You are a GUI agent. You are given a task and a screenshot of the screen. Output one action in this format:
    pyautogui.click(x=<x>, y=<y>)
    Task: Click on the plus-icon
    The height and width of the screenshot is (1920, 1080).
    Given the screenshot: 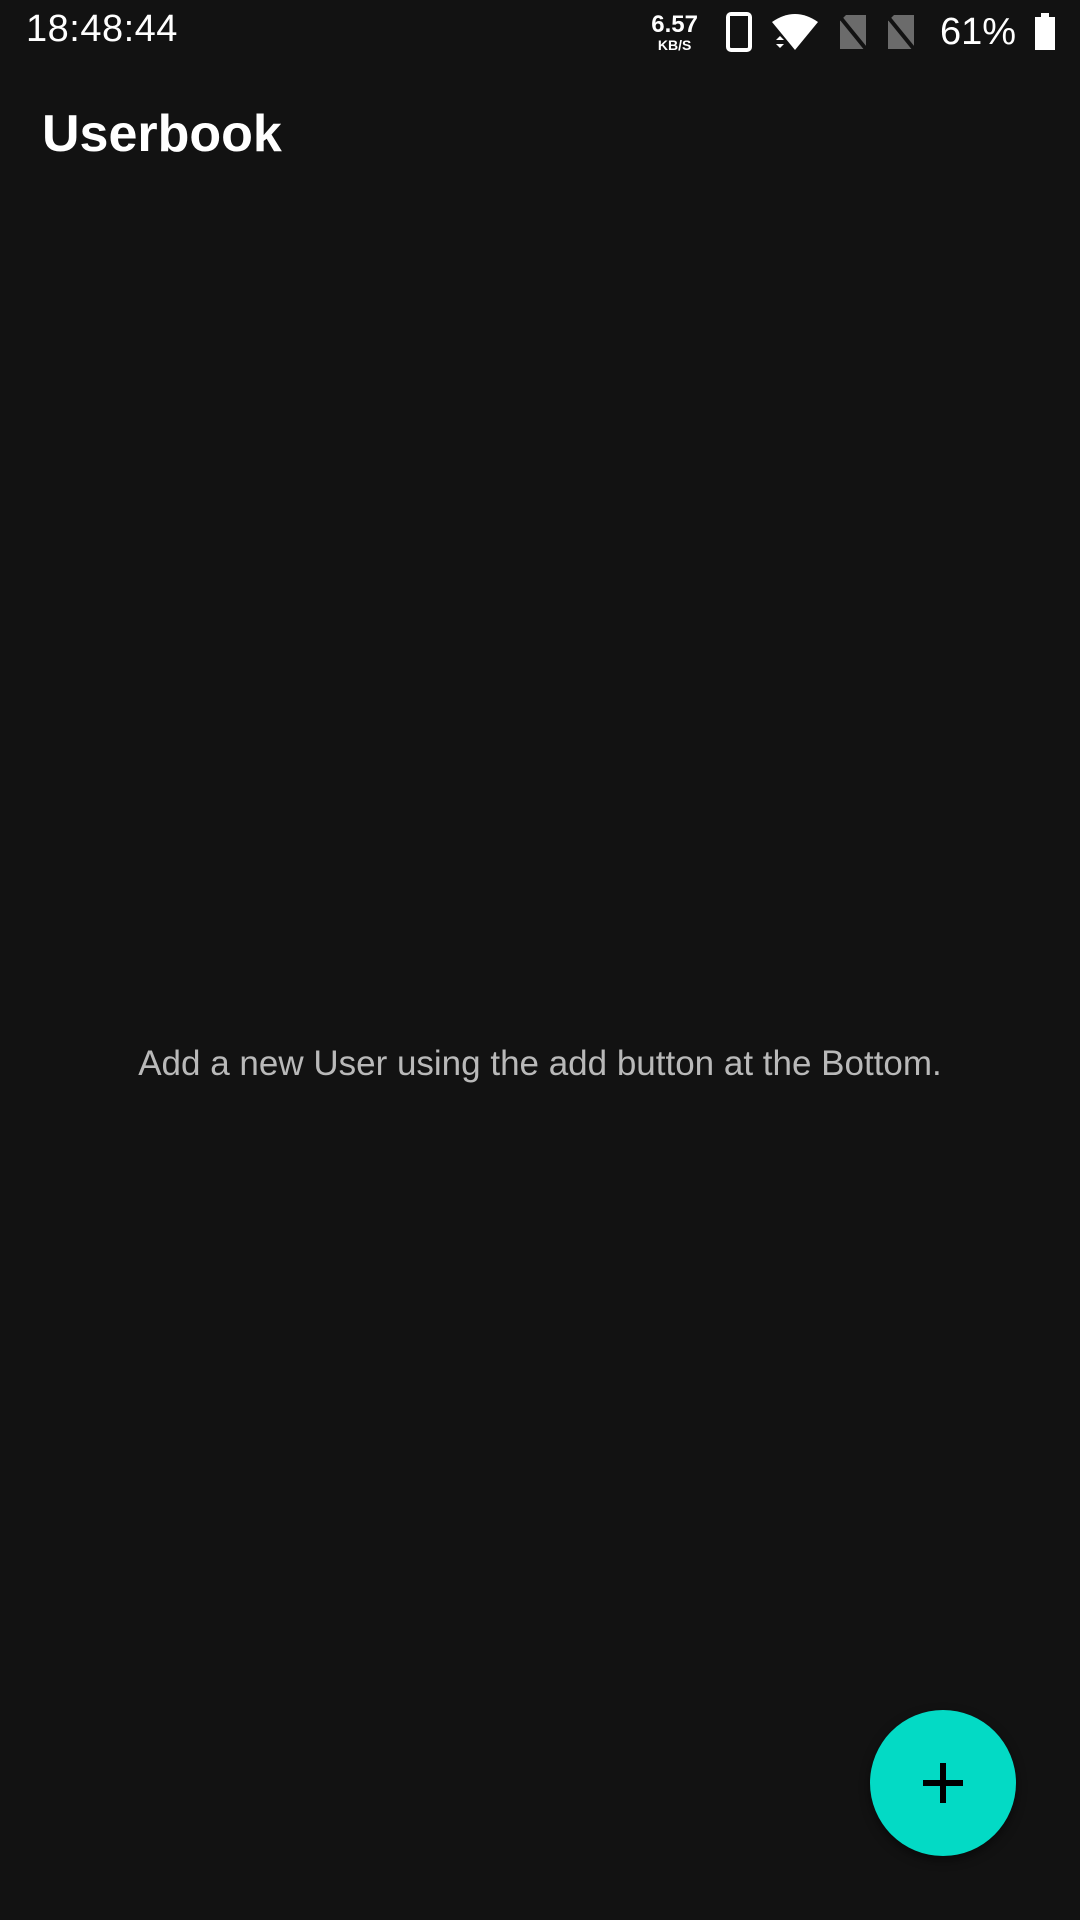 What is the action you would take?
    pyautogui.click(x=943, y=1783)
    